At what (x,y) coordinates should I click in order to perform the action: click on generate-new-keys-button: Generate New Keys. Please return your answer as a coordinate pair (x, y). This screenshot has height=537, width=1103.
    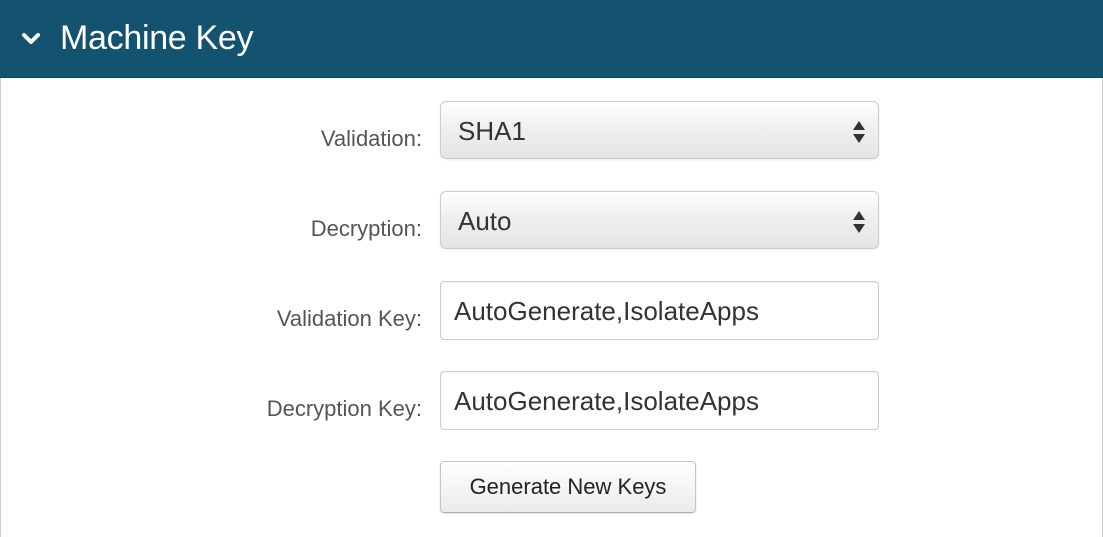
    Looking at the image, I should click on (568, 487).